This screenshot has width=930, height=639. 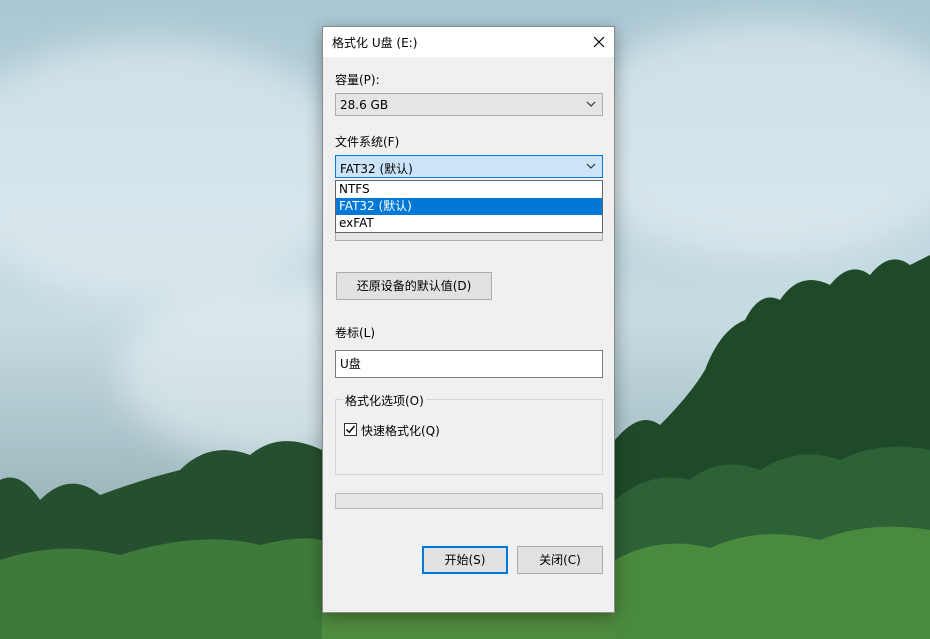 What do you see at coordinates (355, 333) in the screenshot?
I see `volume-label: 卷标(L)` at bounding box center [355, 333].